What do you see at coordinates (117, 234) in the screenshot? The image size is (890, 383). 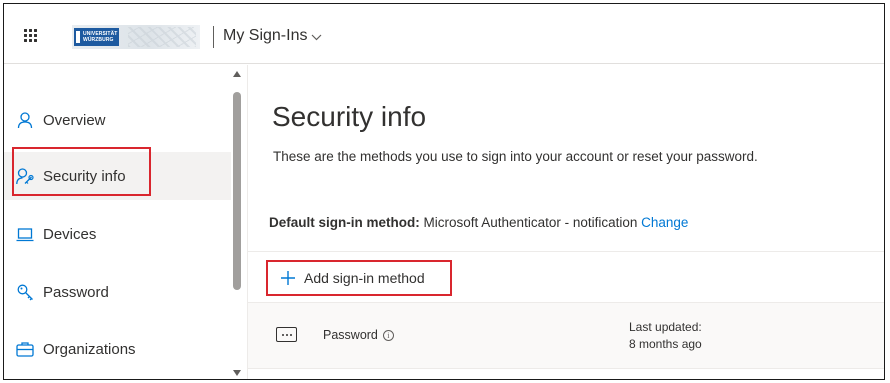 I see `sidebar-item-devices: Devices` at bounding box center [117, 234].